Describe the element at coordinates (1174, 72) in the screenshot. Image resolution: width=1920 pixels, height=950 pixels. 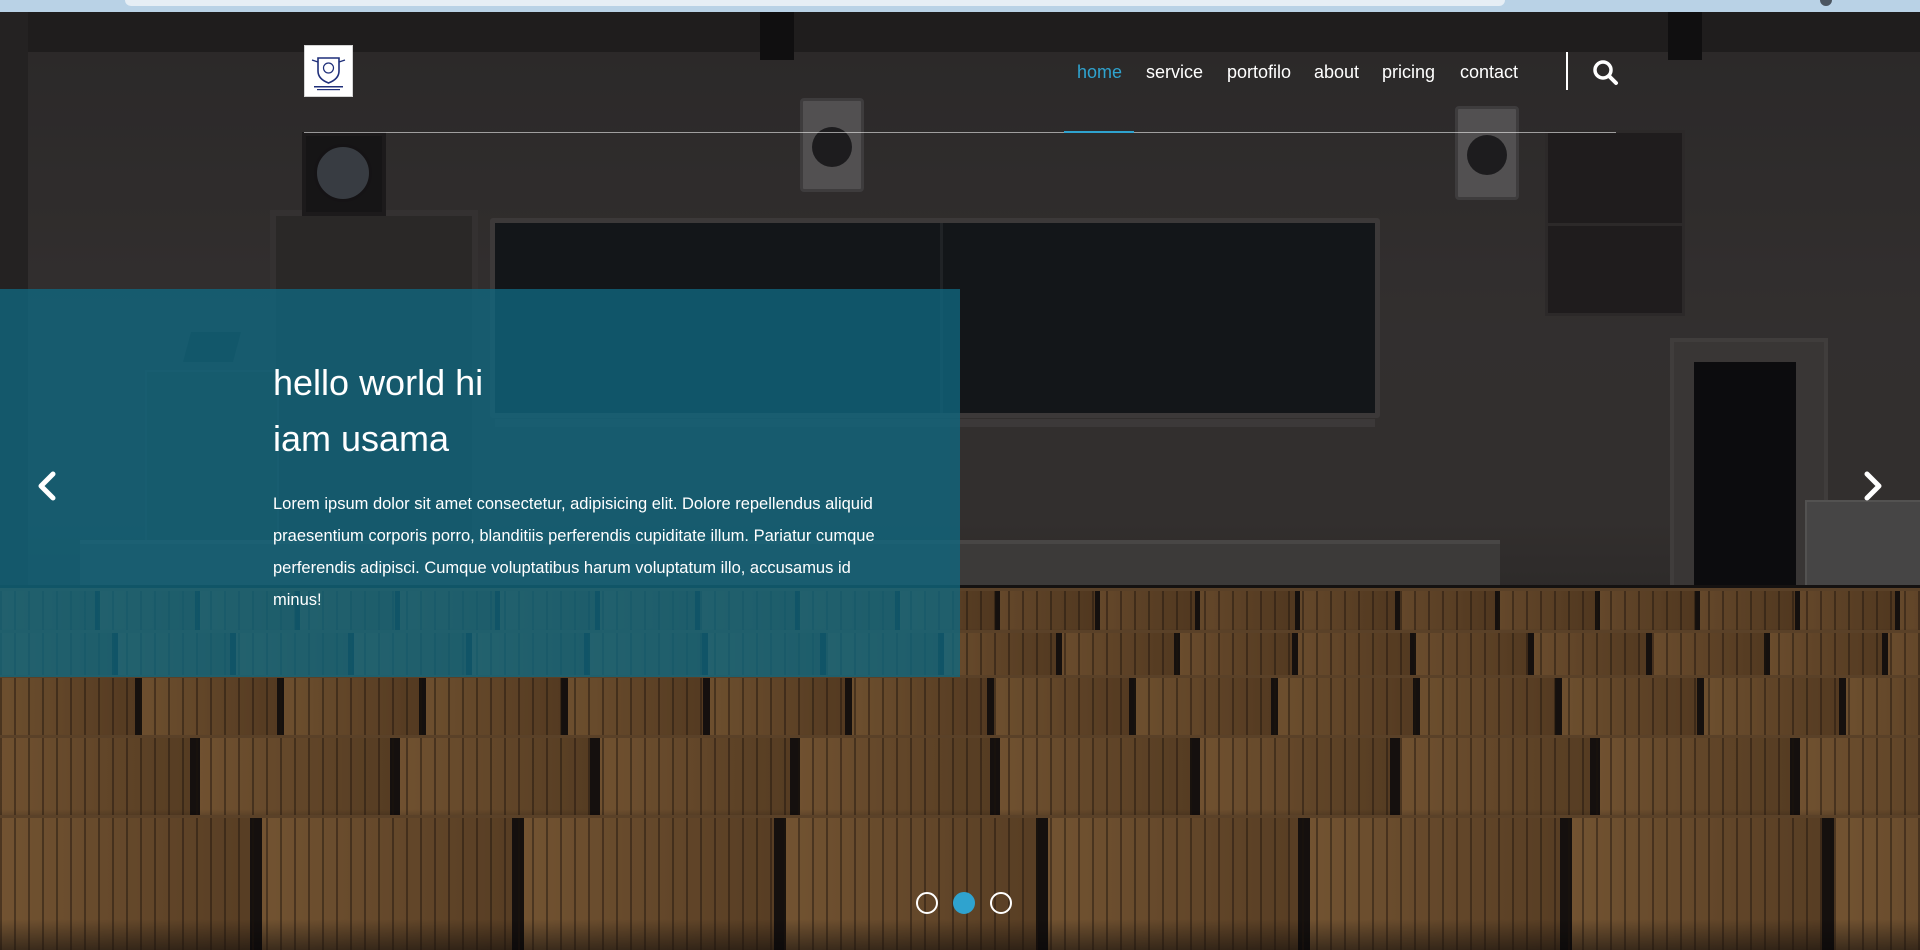
I see `nav-service: service` at that location.